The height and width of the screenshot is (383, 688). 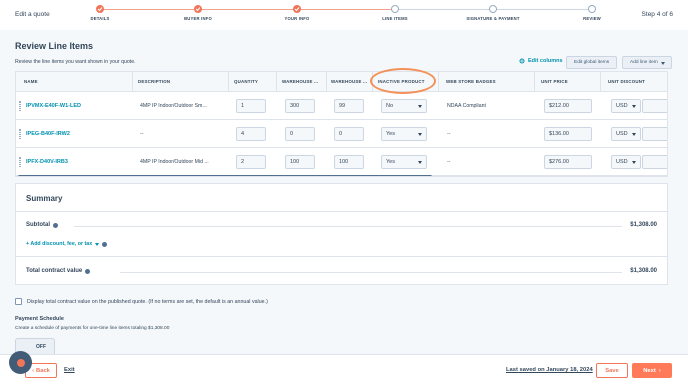 I want to click on total-contract-label: Total contract value, so click(x=58, y=271).